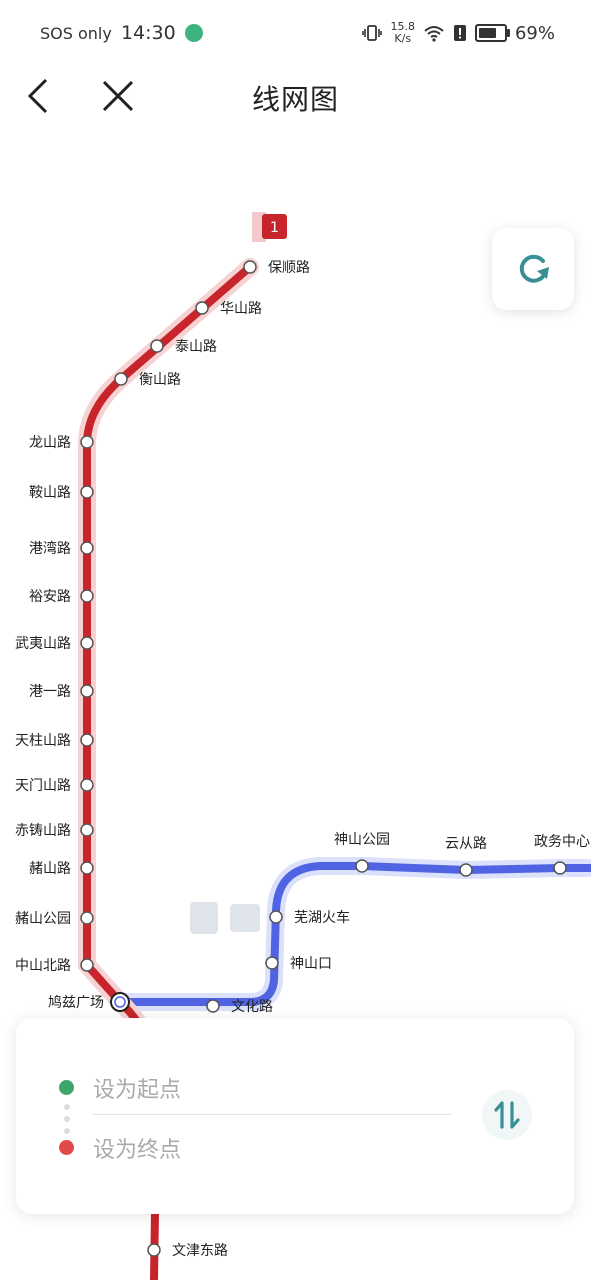 This screenshot has width=591, height=1280. I want to click on station-label: 武夷山路, so click(43, 644).